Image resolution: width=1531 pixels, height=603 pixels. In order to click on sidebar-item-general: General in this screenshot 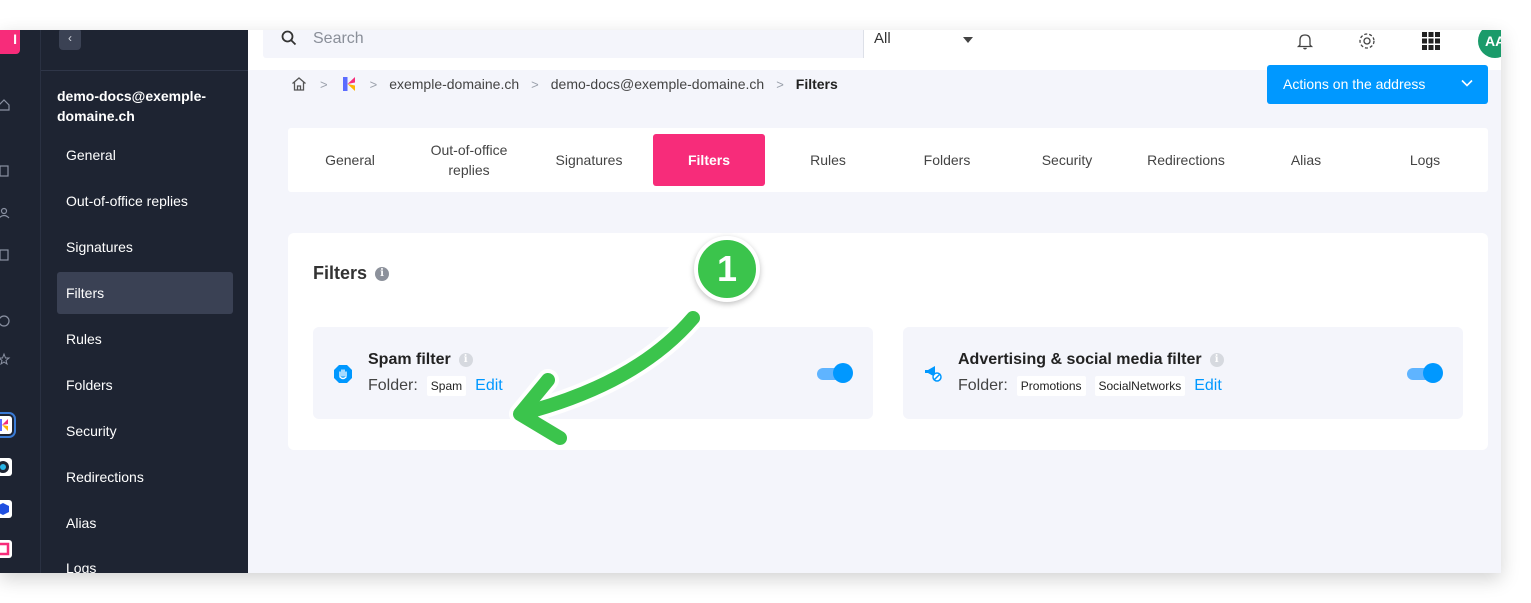, I will do `click(145, 155)`.